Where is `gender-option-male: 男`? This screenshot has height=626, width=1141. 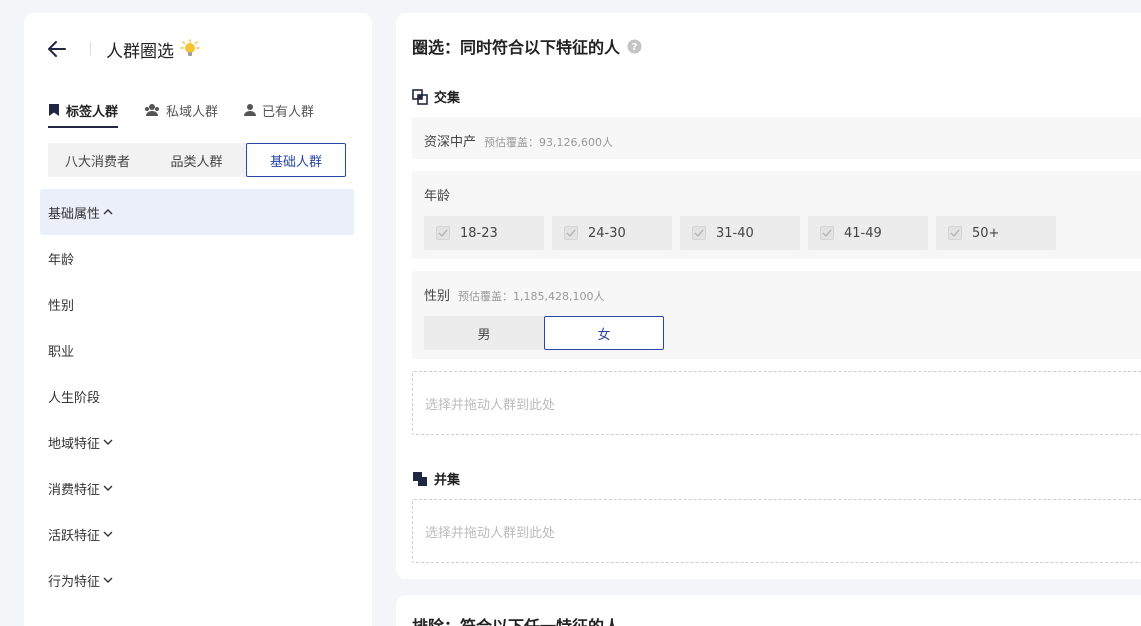
gender-option-male: 男 is located at coordinates (484, 333).